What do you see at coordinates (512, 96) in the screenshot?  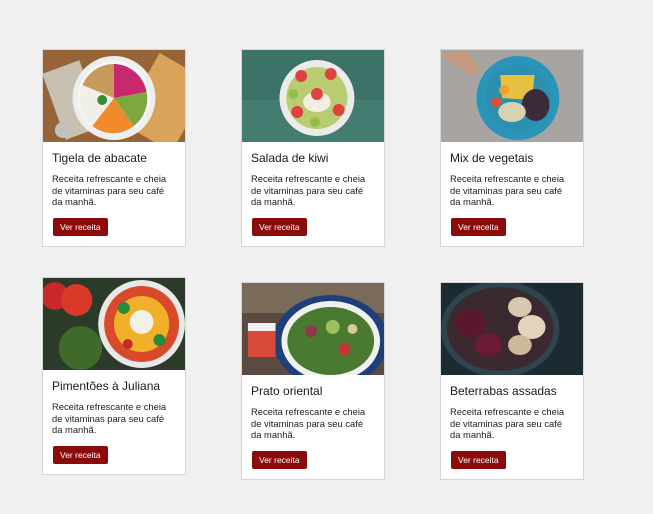 I see `vegetable-mix-image` at bounding box center [512, 96].